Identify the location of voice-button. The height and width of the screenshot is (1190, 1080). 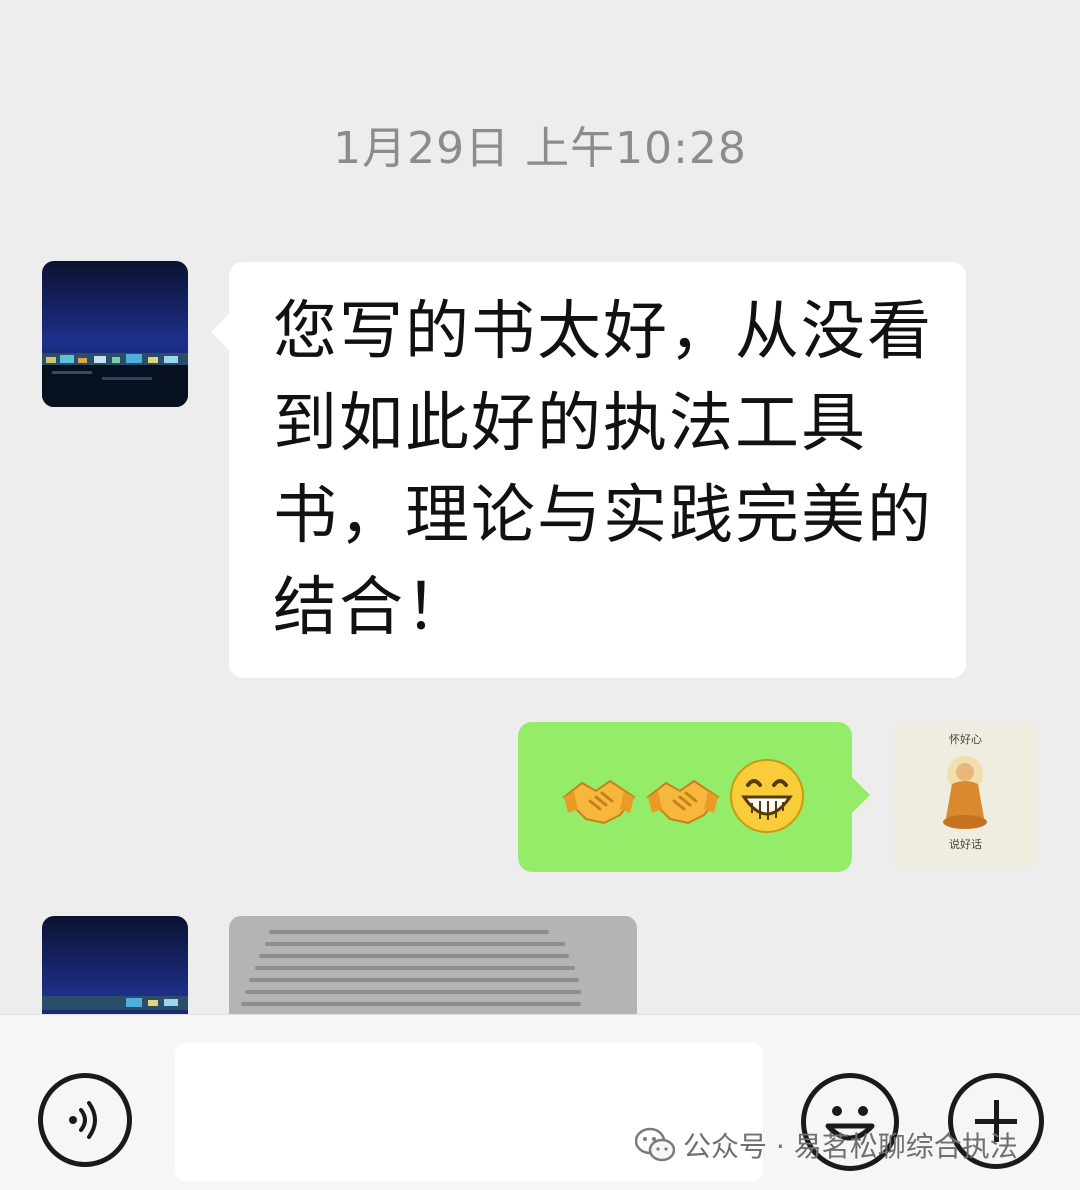
(85, 1120).